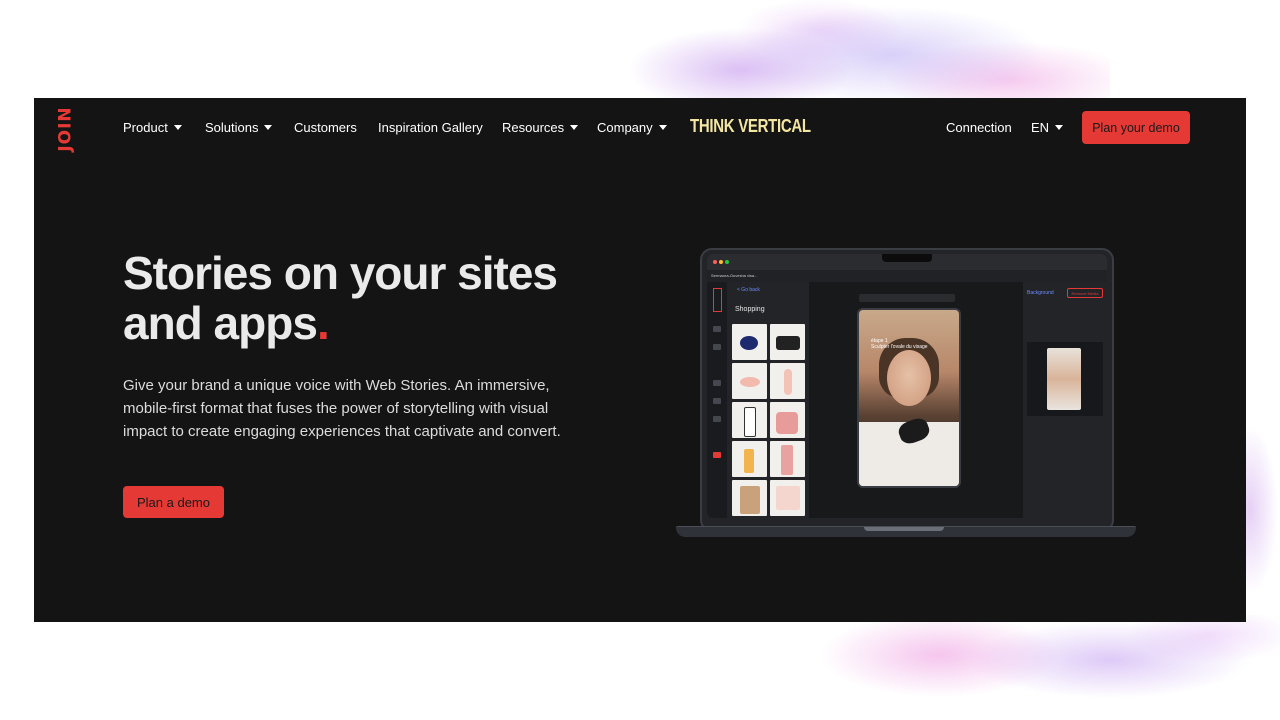  What do you see at coordinates (533, 127) in the screenshot?
I see `nav-label: Resources` at bounding box center [533, 127].